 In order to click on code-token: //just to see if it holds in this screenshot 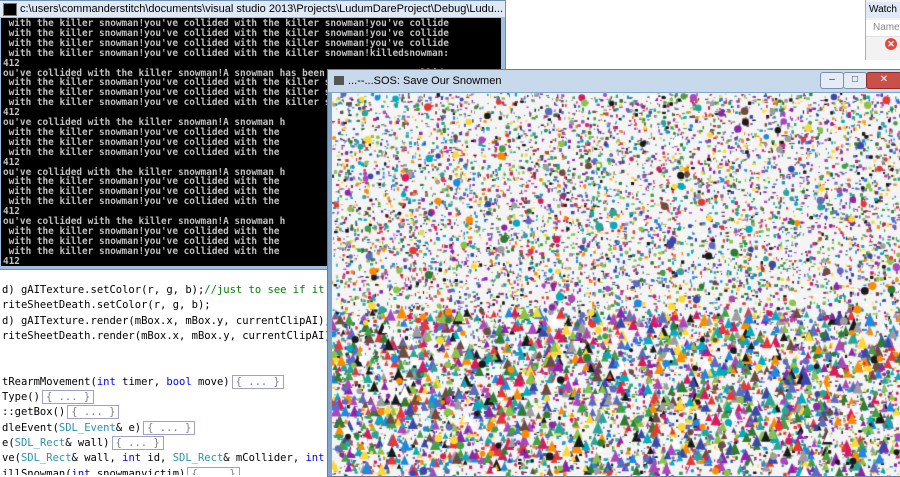, I will do `click(264, 290)`.